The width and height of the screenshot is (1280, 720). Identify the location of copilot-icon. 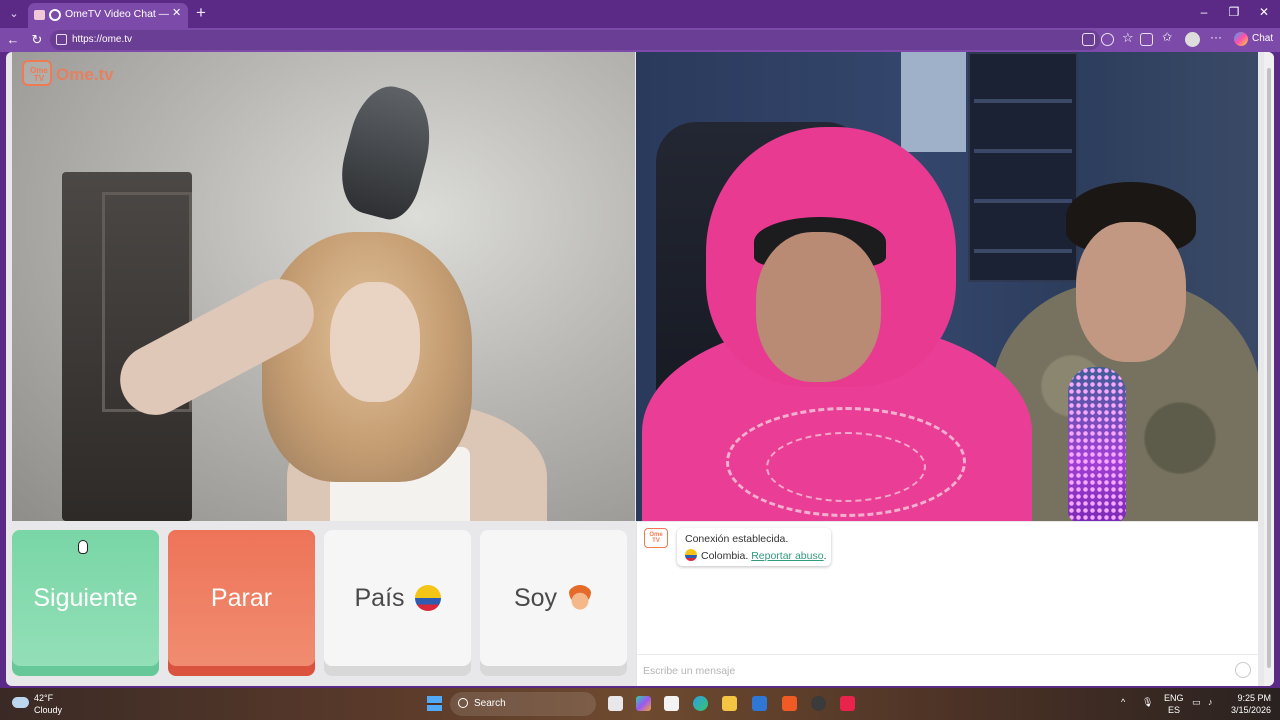
(1241, 39).